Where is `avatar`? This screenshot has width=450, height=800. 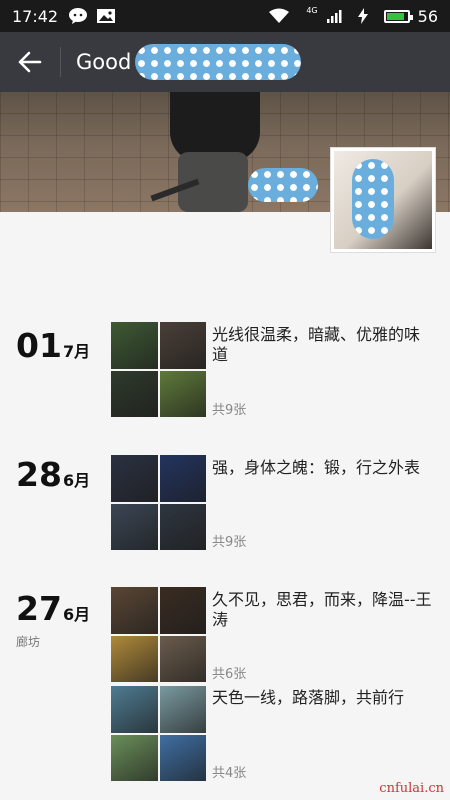
avatar is located at coordinates (383, 200).